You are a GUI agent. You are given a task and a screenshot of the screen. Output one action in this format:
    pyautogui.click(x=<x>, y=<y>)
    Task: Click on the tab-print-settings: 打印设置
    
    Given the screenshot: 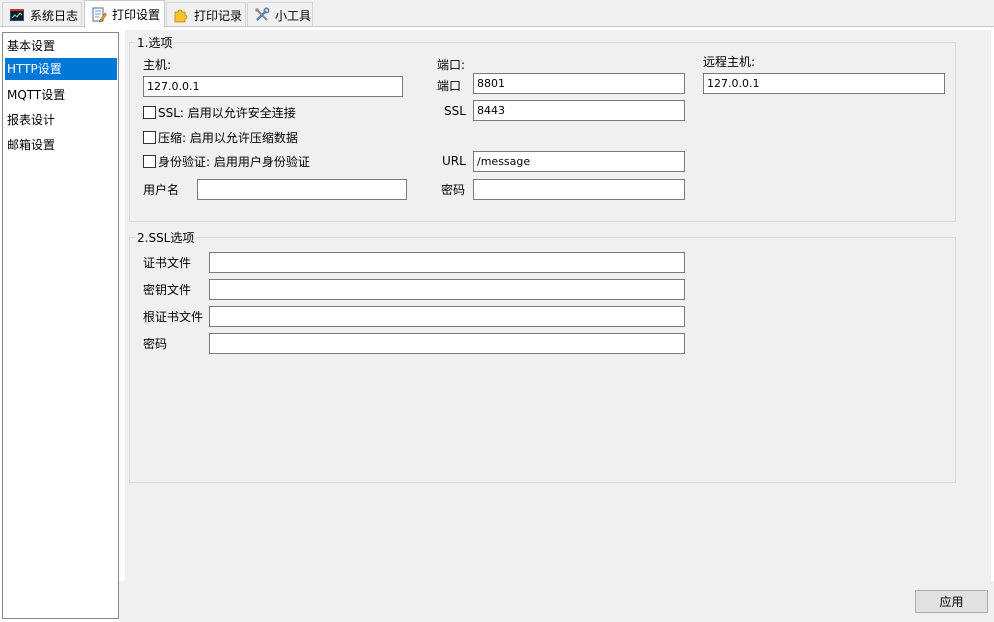 What is the action you would take?
    pyautogui.click(x=124, y=14)
    